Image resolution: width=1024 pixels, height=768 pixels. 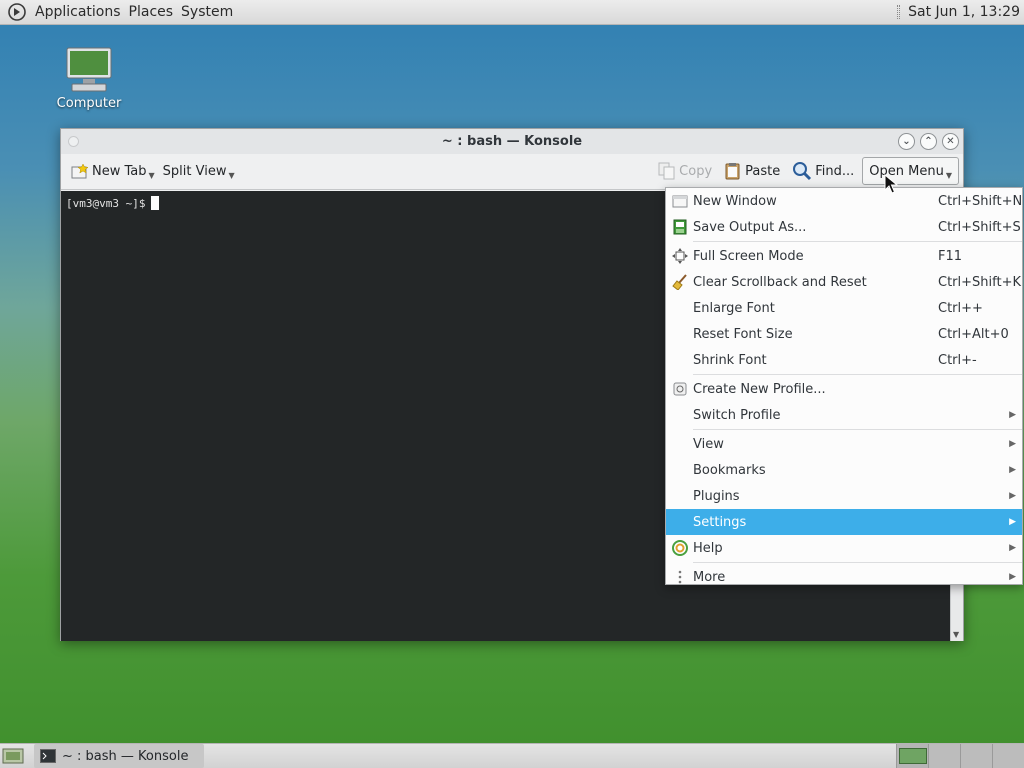 I want to click on help-icon, so click(x=680, y=548).